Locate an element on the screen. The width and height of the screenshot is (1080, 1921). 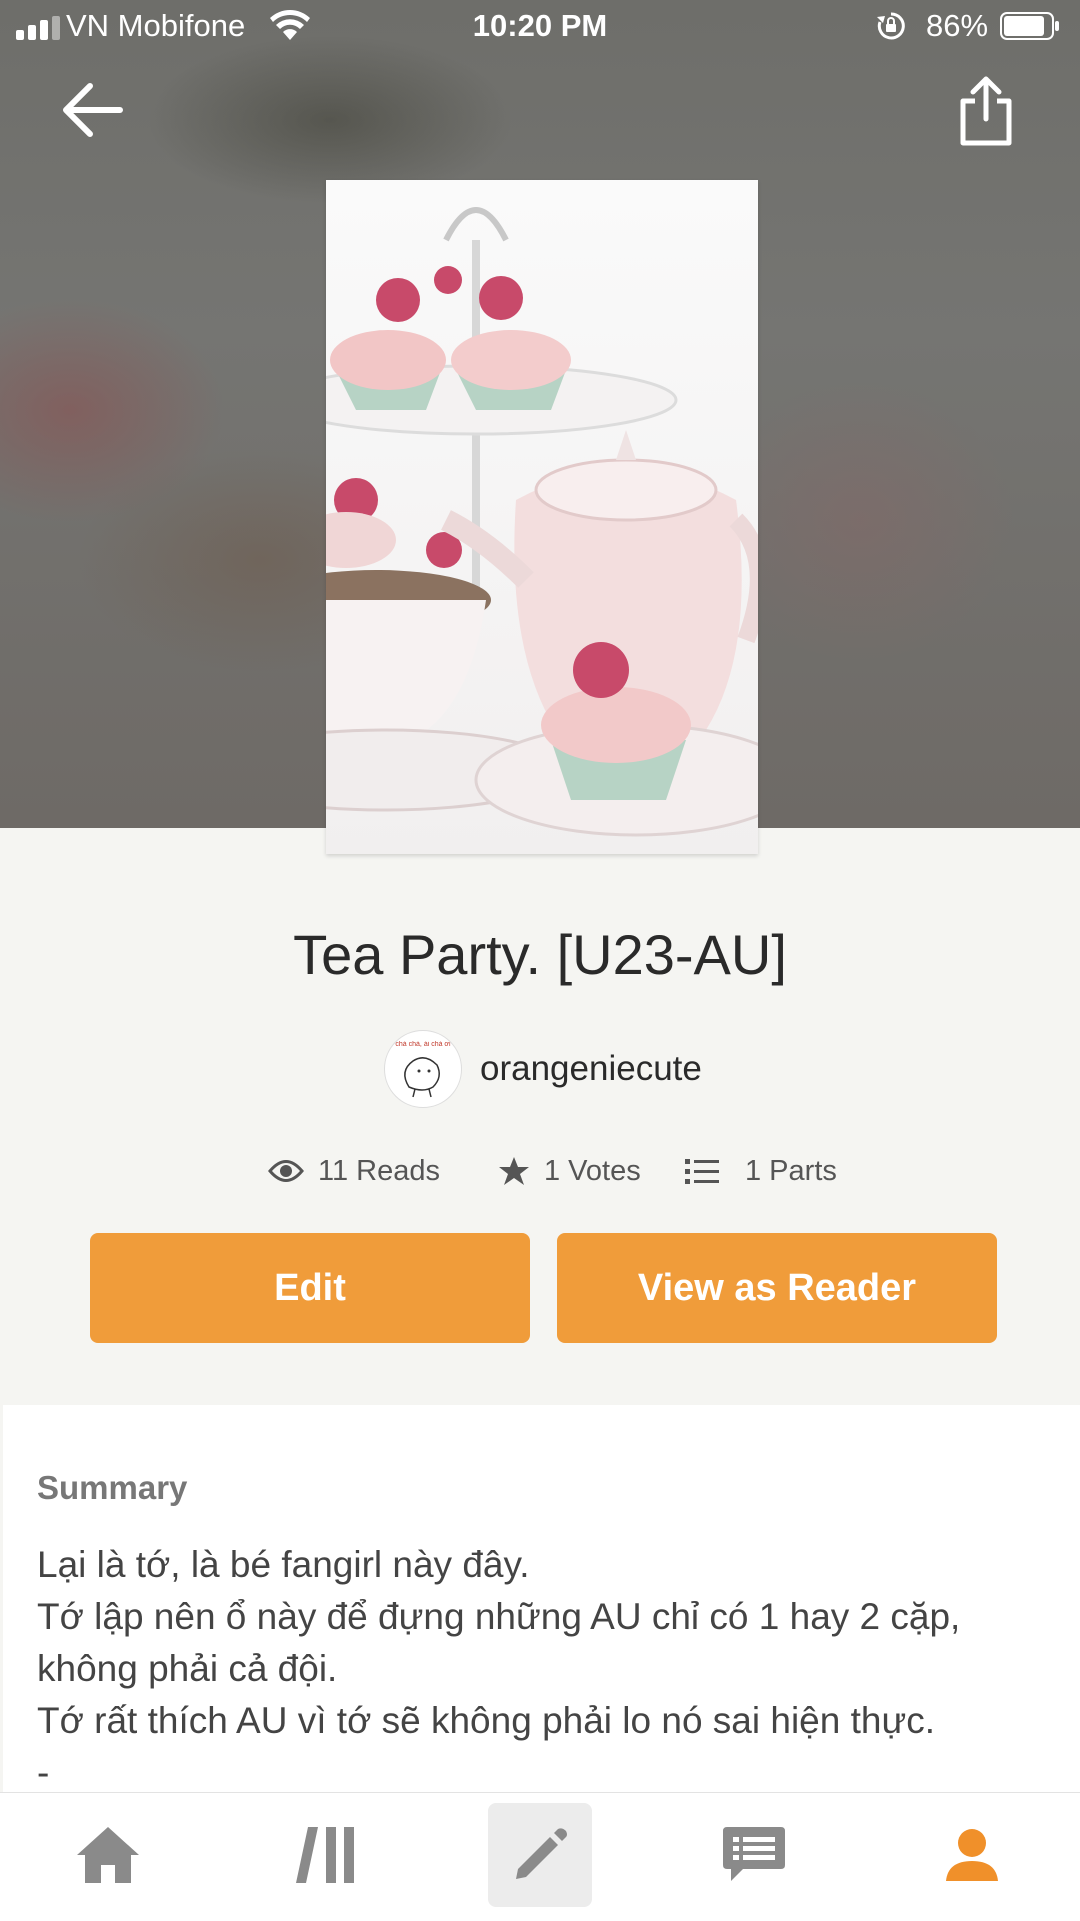
tab-profile is located at coordinates (972, 1855).